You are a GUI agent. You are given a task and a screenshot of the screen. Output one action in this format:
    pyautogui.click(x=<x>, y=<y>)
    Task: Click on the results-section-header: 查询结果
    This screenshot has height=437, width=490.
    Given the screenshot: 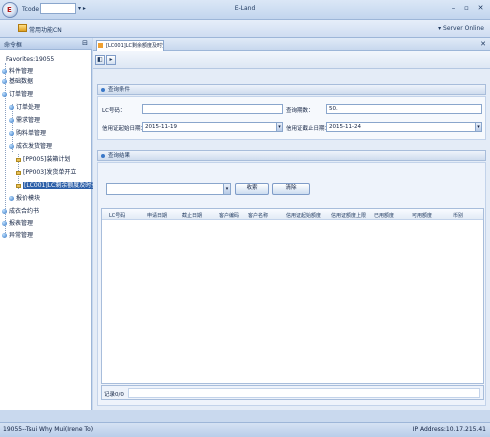 What is the action you would take?
    pyautogui.click(x=291, y=155)
    